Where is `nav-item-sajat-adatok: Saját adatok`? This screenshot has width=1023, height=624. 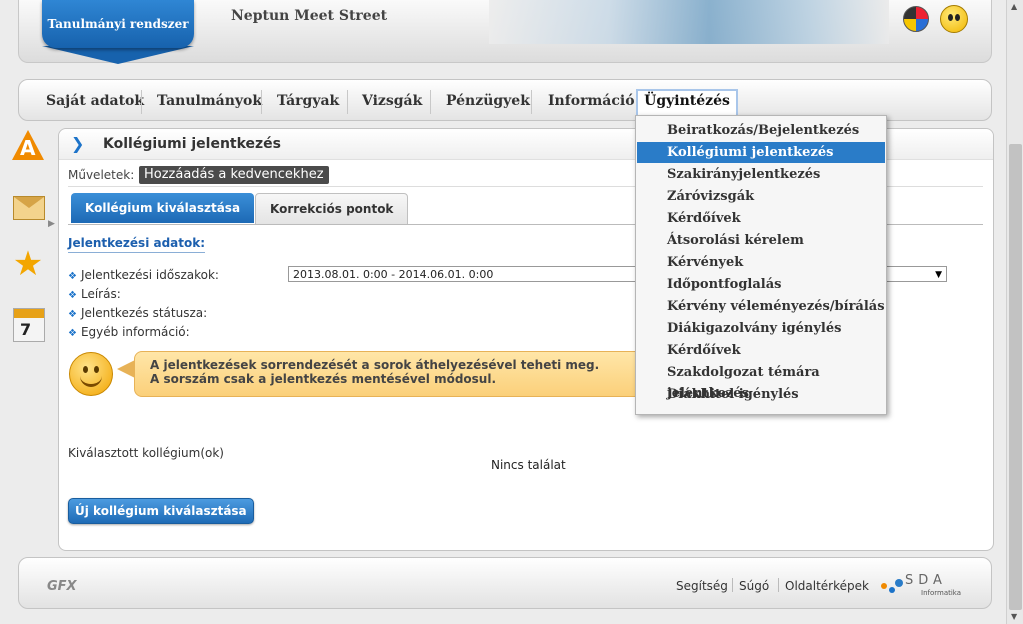 nav-item-sajat-adatok: Saját adatok is located at coordinates (95, 101).